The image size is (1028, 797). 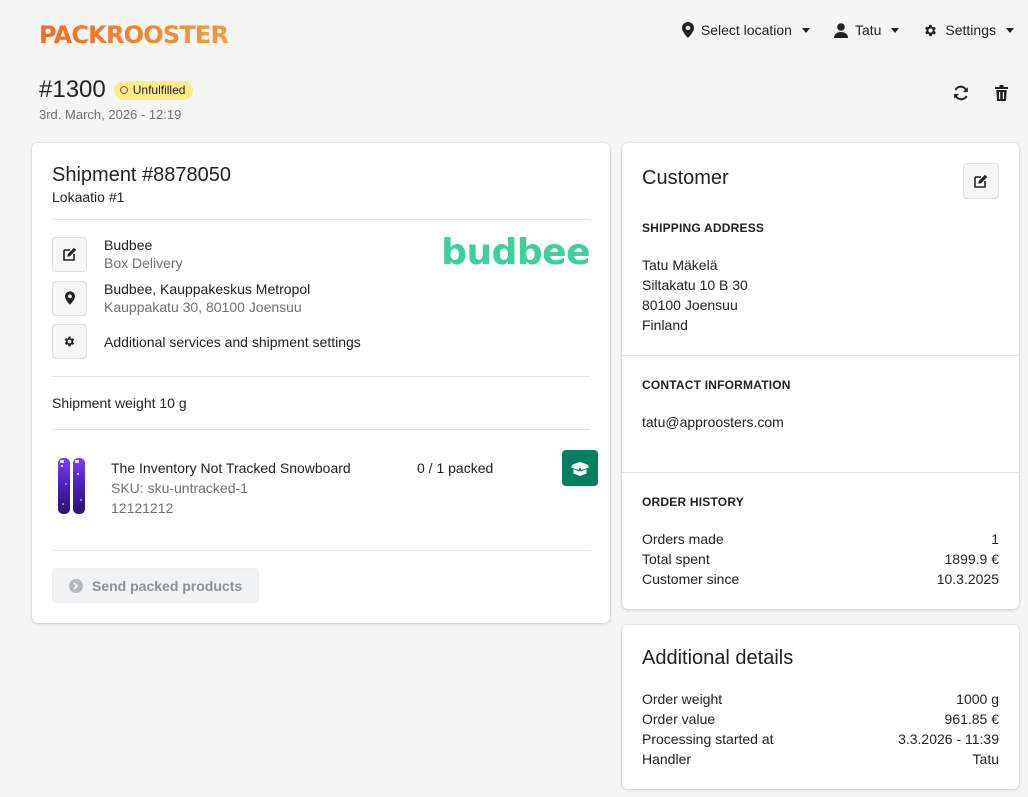 What do you see at coordinates (110, 114) in the screenshot?
I see `order-date: 3rd. March, 2026 - 12:19` at bounding box center [110, 114].